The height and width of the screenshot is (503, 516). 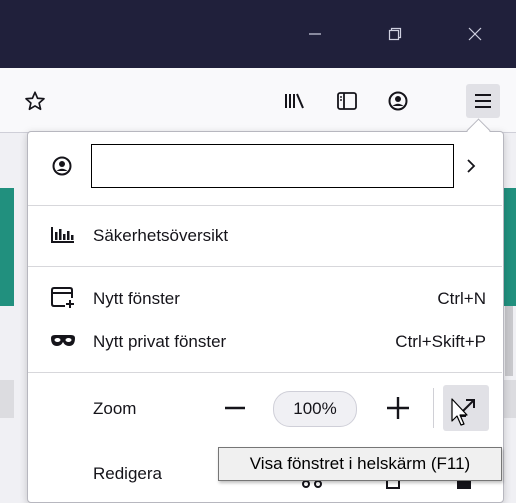 What do you see at coordinates (459, 412) in the screenshot?
I see `mouse-cursor-icon` at bounding box center [459, 412].